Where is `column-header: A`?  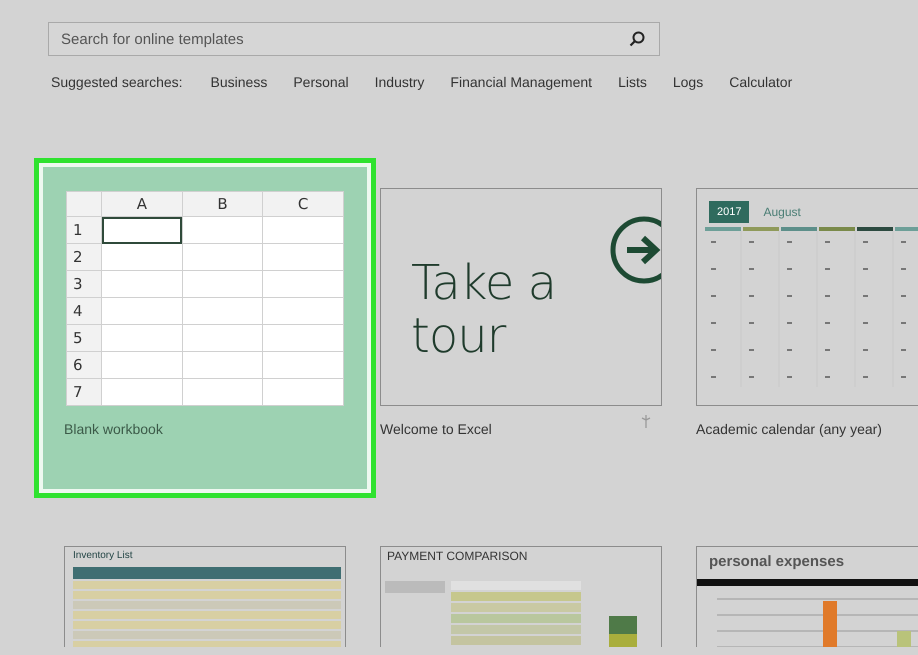 column-header: A is located at coordinates (142, 204).